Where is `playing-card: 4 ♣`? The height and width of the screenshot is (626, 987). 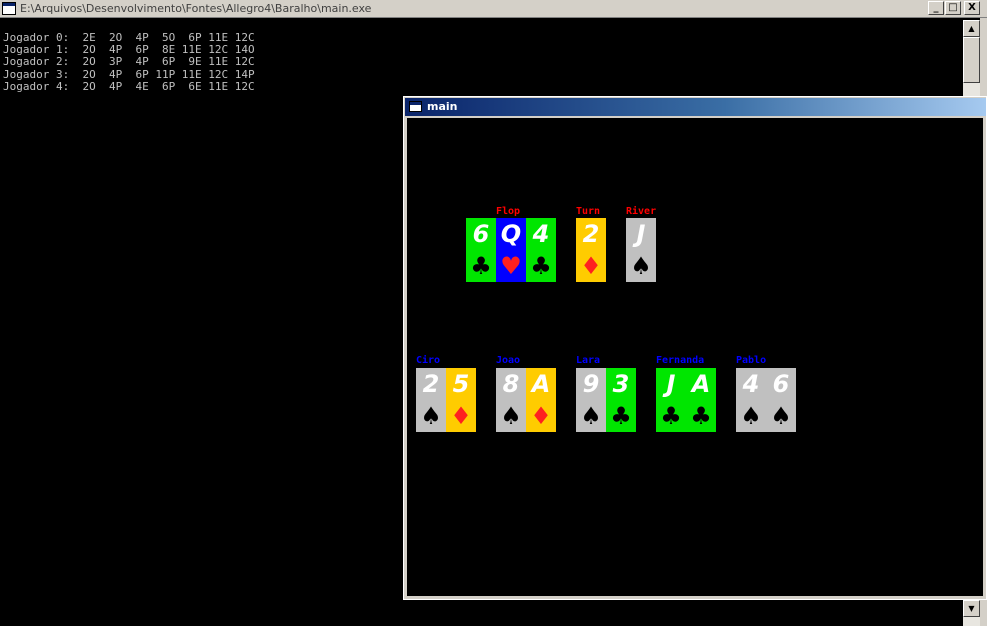
playing-card: 4 ♣ is located at coordinates (541, 250).